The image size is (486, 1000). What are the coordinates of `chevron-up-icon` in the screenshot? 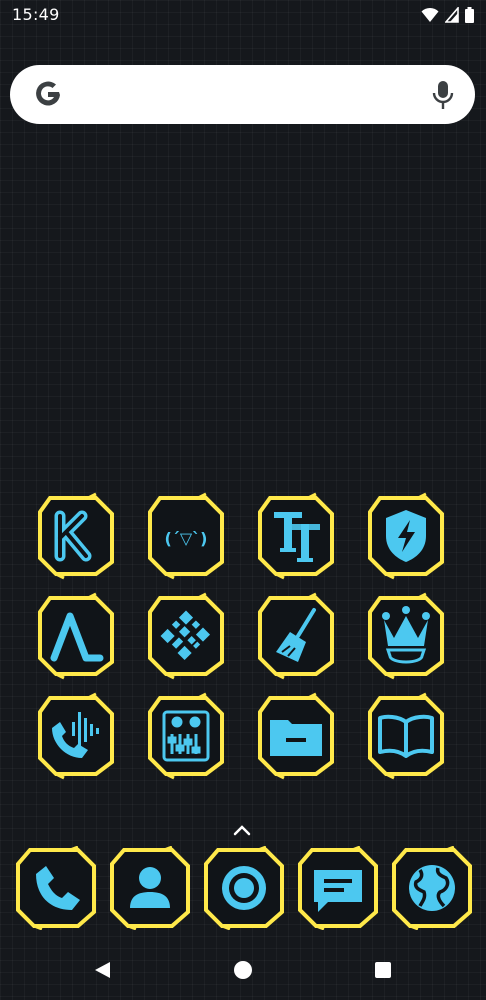 It's located at (242, 830).